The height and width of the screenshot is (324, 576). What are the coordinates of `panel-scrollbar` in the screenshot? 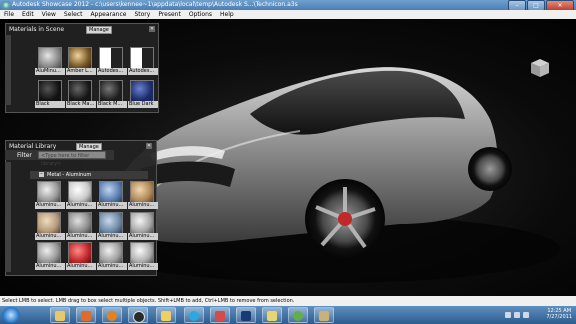 It's located at (8, 70).